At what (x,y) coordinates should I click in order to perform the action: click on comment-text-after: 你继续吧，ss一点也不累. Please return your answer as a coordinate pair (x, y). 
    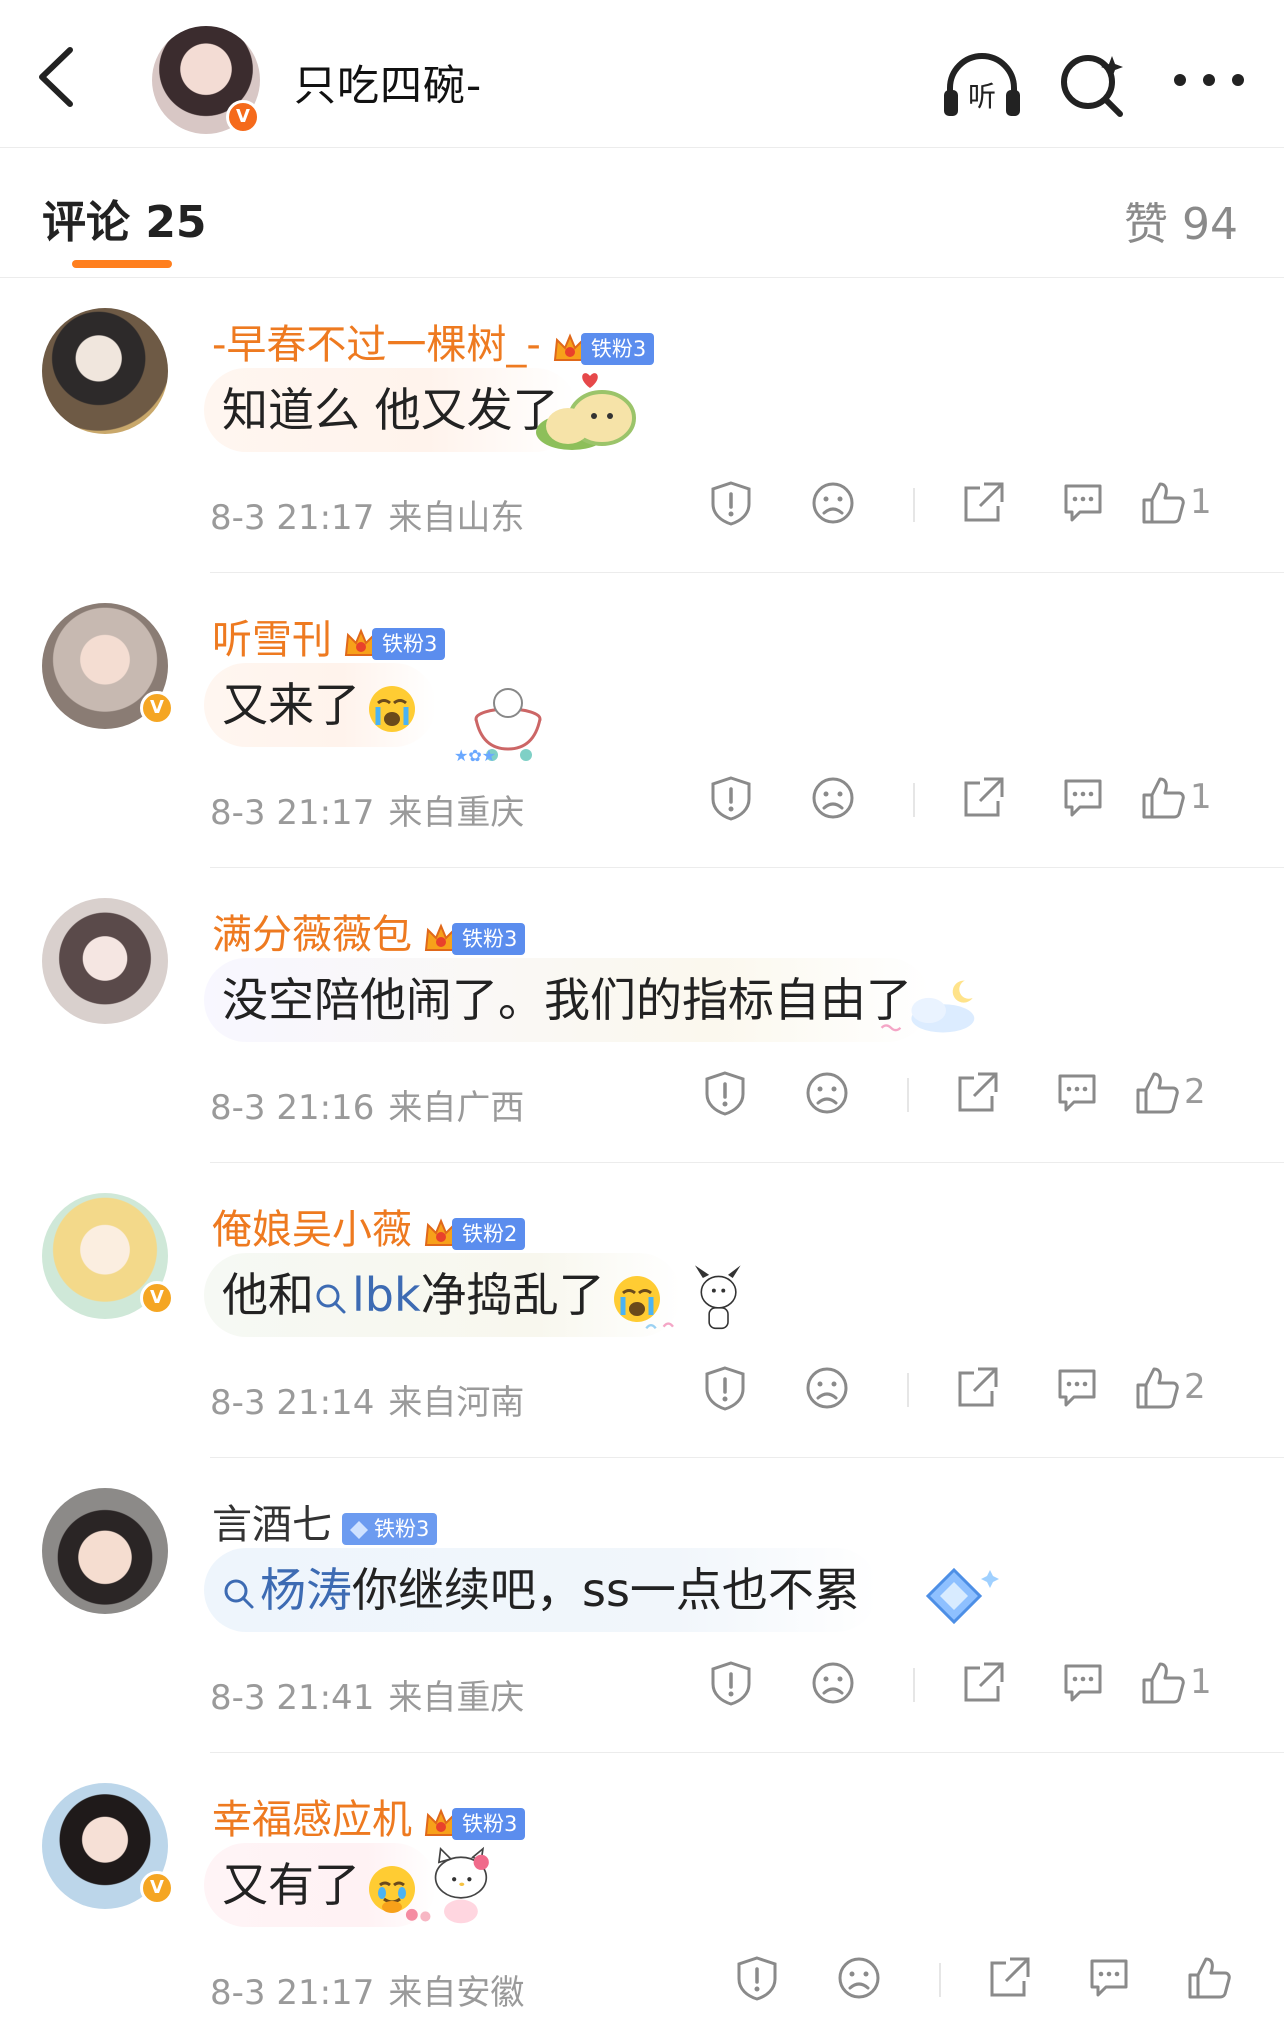
    Looking at the image, I should click on (606, 1590).